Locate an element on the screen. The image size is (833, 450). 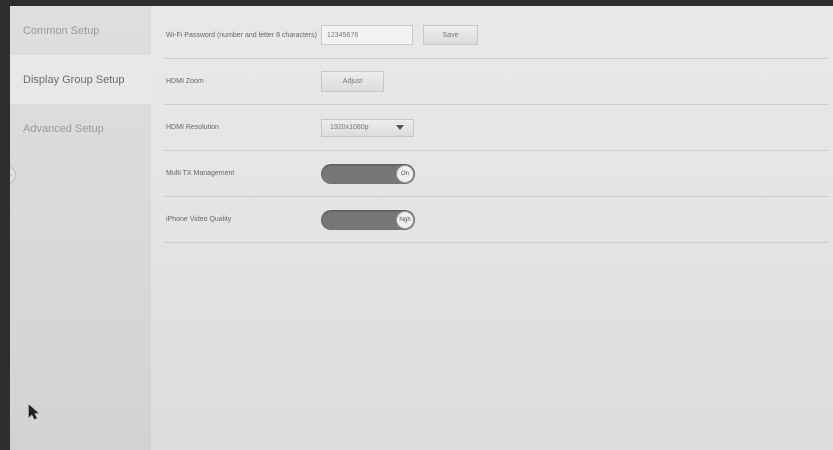
multi-tx-toggle: On is located at coordinates (368, 173).